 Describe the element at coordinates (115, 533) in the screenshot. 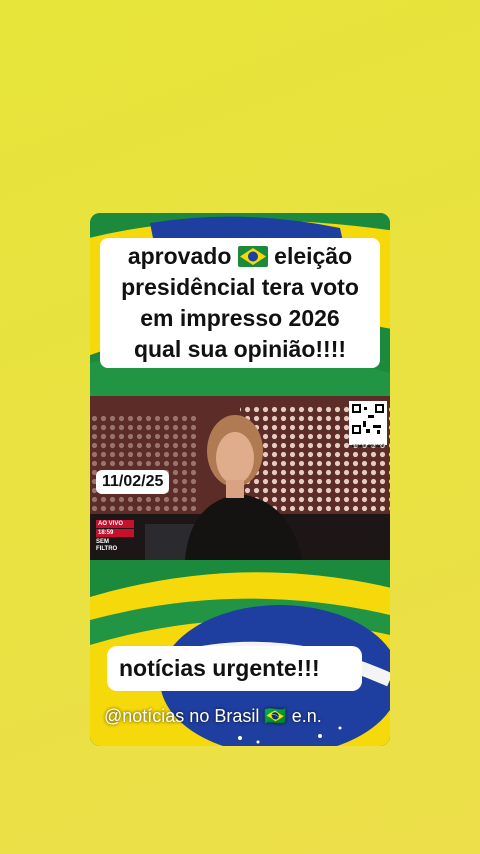

I see `broadcast-time: 18:59` at that location.